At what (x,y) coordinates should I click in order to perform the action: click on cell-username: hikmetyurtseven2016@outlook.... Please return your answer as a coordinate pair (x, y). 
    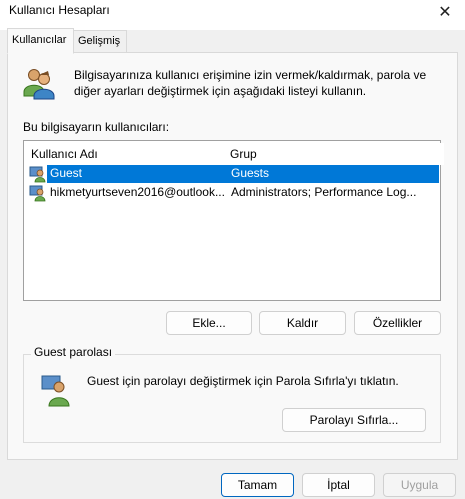
    Looking at the image, I should click on (137, 192).